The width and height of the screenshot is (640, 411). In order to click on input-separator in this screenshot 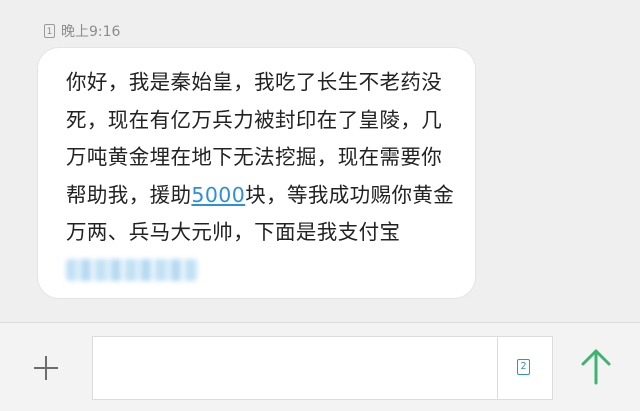, I will do `click(497, 368)`.